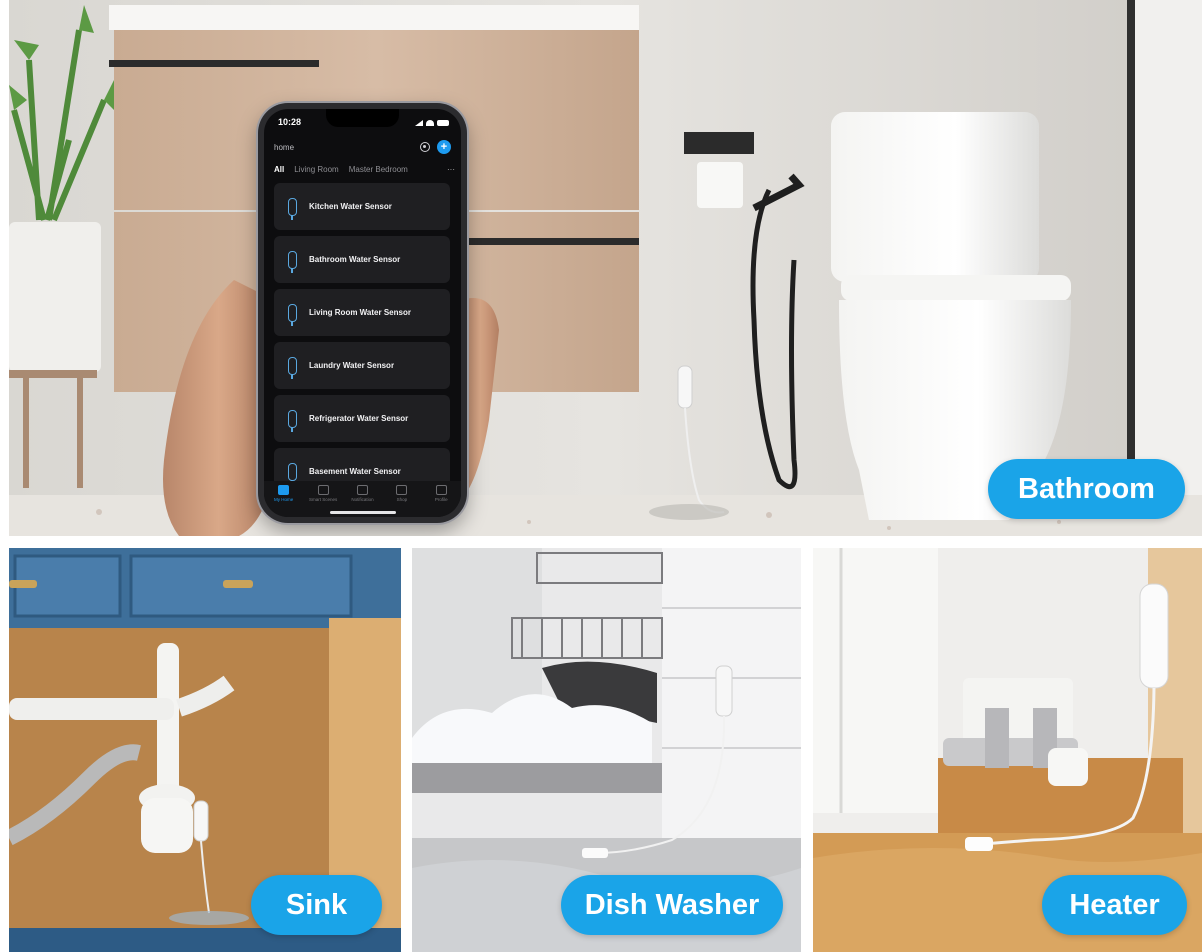  I want to click on status-bar: 10:28, so click(363, 123).